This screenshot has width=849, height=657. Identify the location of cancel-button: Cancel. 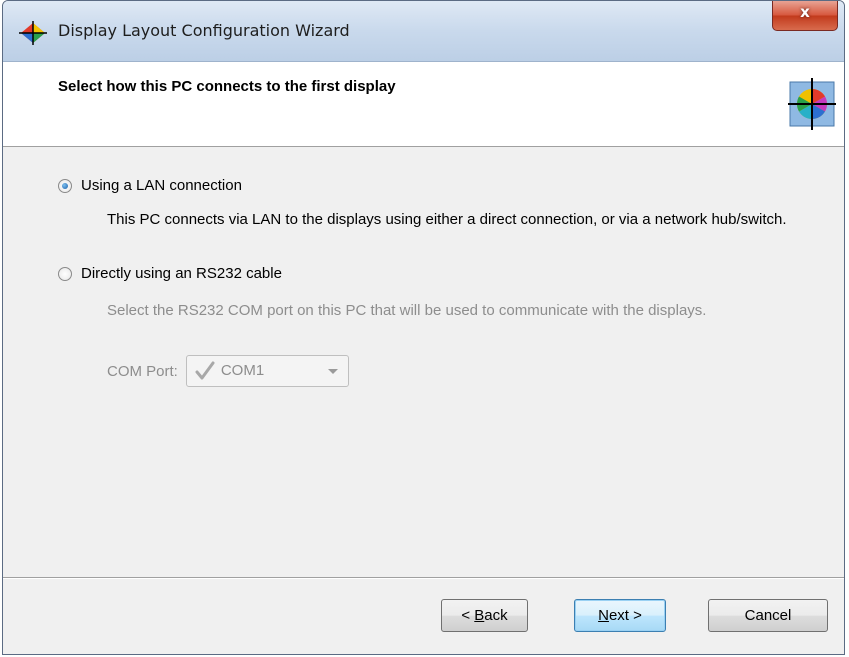
(768, 615).